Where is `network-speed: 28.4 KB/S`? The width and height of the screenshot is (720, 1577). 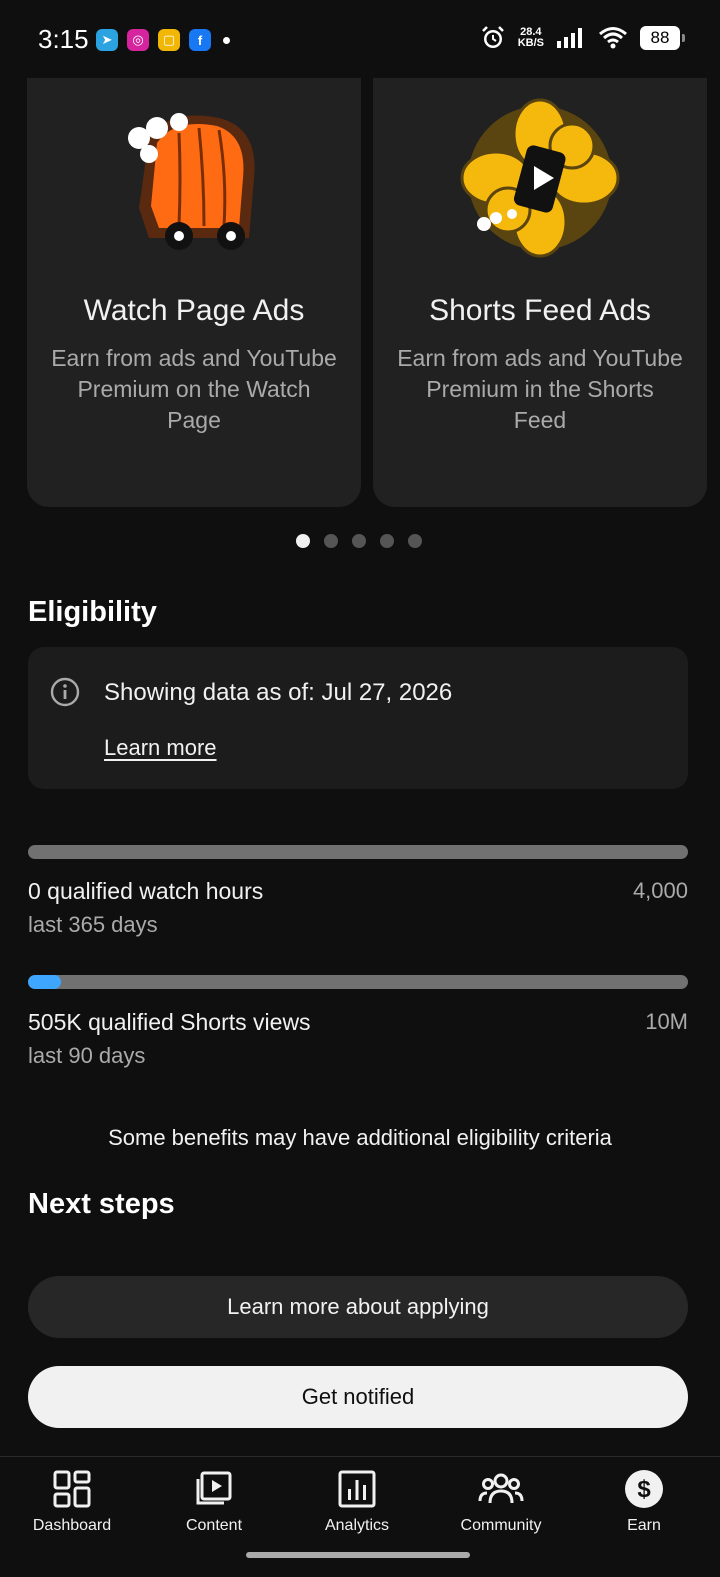
network-speed: 28.4 KB/S is located at coordinates (531, 38).